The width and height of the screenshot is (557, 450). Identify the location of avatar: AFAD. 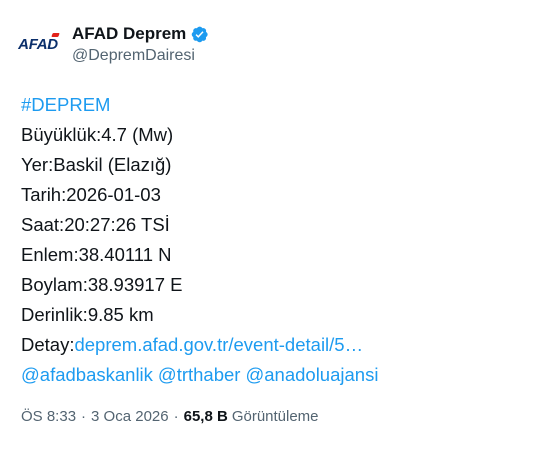
(38, 44).